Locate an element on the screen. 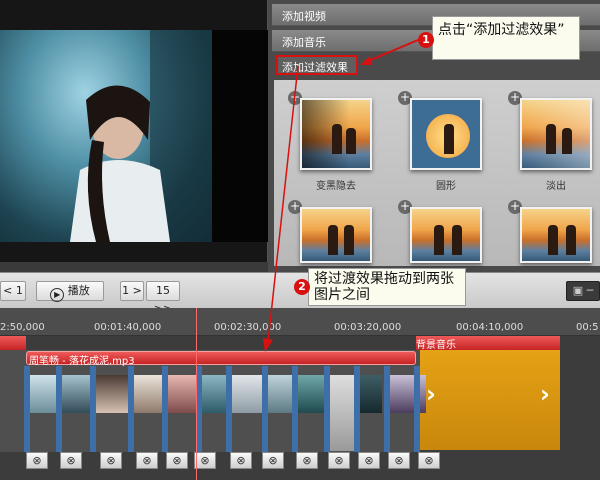 This screenshot has height=480, width=600. next-frame-button: 1 > is located at coordinates (132, 291).